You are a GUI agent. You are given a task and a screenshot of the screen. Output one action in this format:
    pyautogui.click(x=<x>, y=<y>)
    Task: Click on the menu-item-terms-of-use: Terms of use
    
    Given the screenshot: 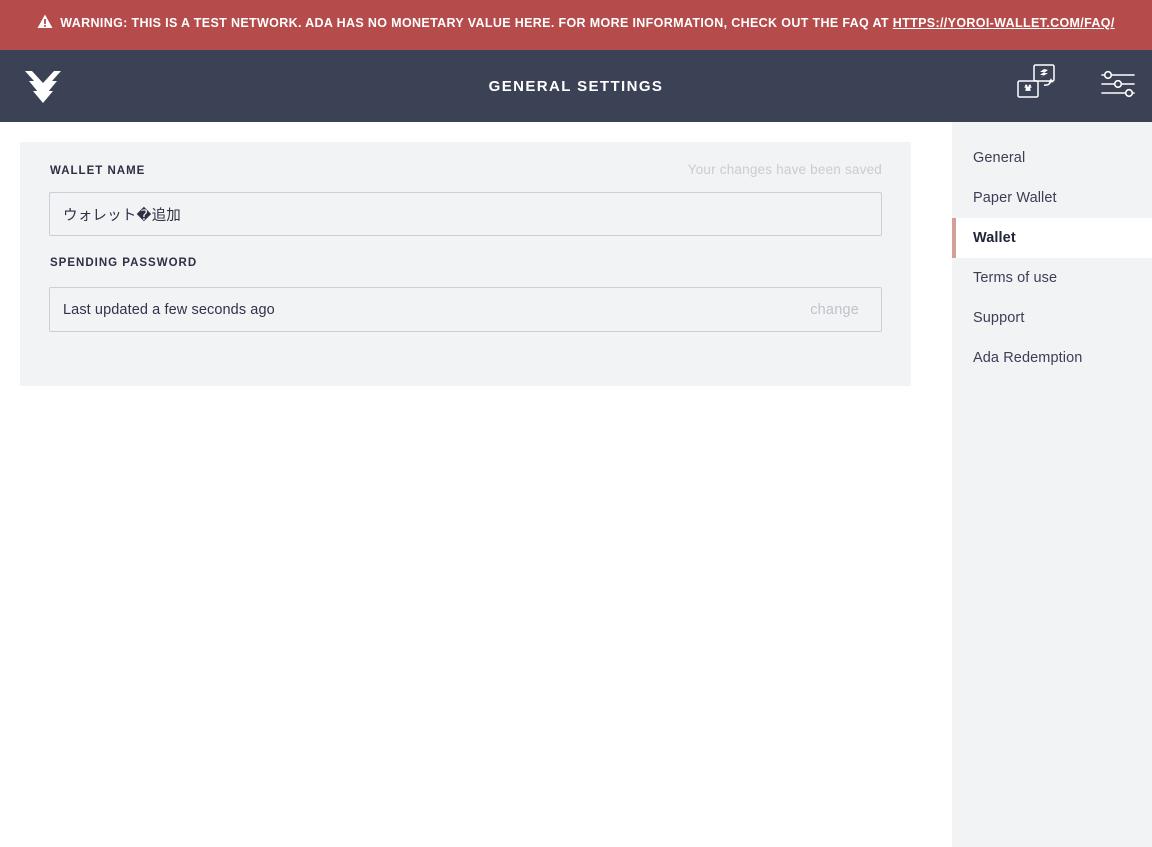 What is the action you would take?
    pyautogui.click(x=1052, y=278)
    